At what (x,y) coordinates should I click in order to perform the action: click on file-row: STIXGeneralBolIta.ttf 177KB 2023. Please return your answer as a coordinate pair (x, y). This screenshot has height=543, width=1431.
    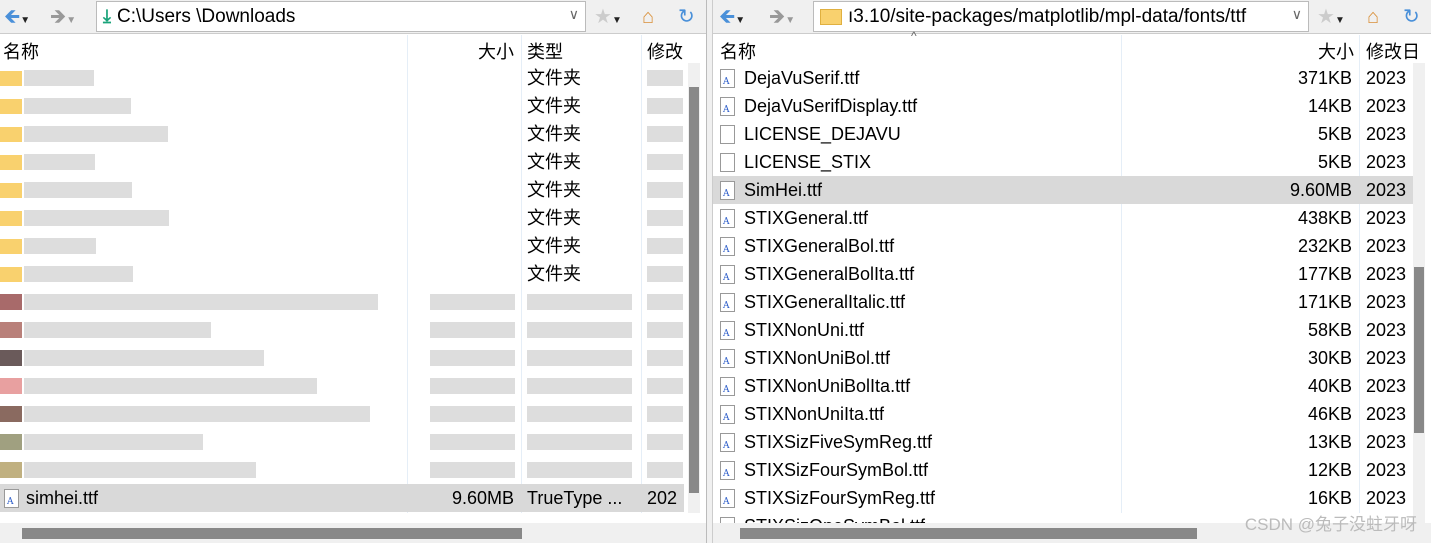
    Looking at the image, I should click on (1063, 274).